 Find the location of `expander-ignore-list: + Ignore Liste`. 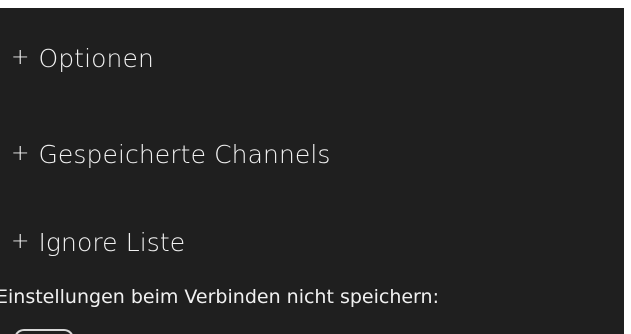

expander-ignore-list: + Ignore Liste is located at coordinates (98, 242).